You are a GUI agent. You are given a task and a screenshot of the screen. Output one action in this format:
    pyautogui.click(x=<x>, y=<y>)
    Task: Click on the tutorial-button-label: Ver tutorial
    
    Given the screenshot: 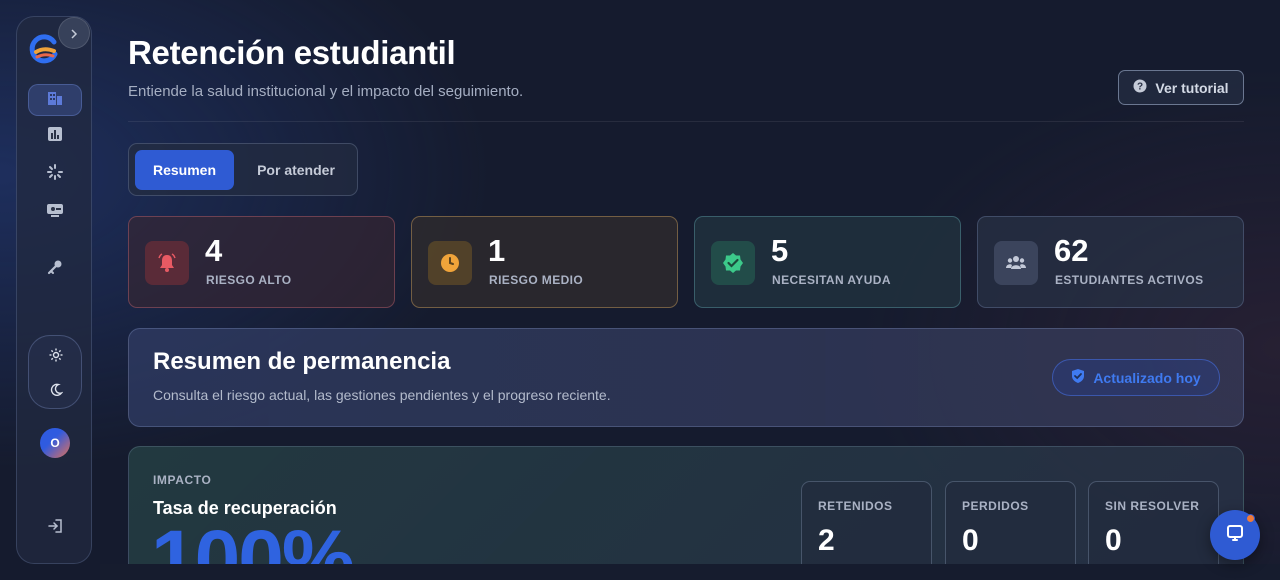 What is the action you would take?
    pyautogui.click(x=1192, y=87)
    